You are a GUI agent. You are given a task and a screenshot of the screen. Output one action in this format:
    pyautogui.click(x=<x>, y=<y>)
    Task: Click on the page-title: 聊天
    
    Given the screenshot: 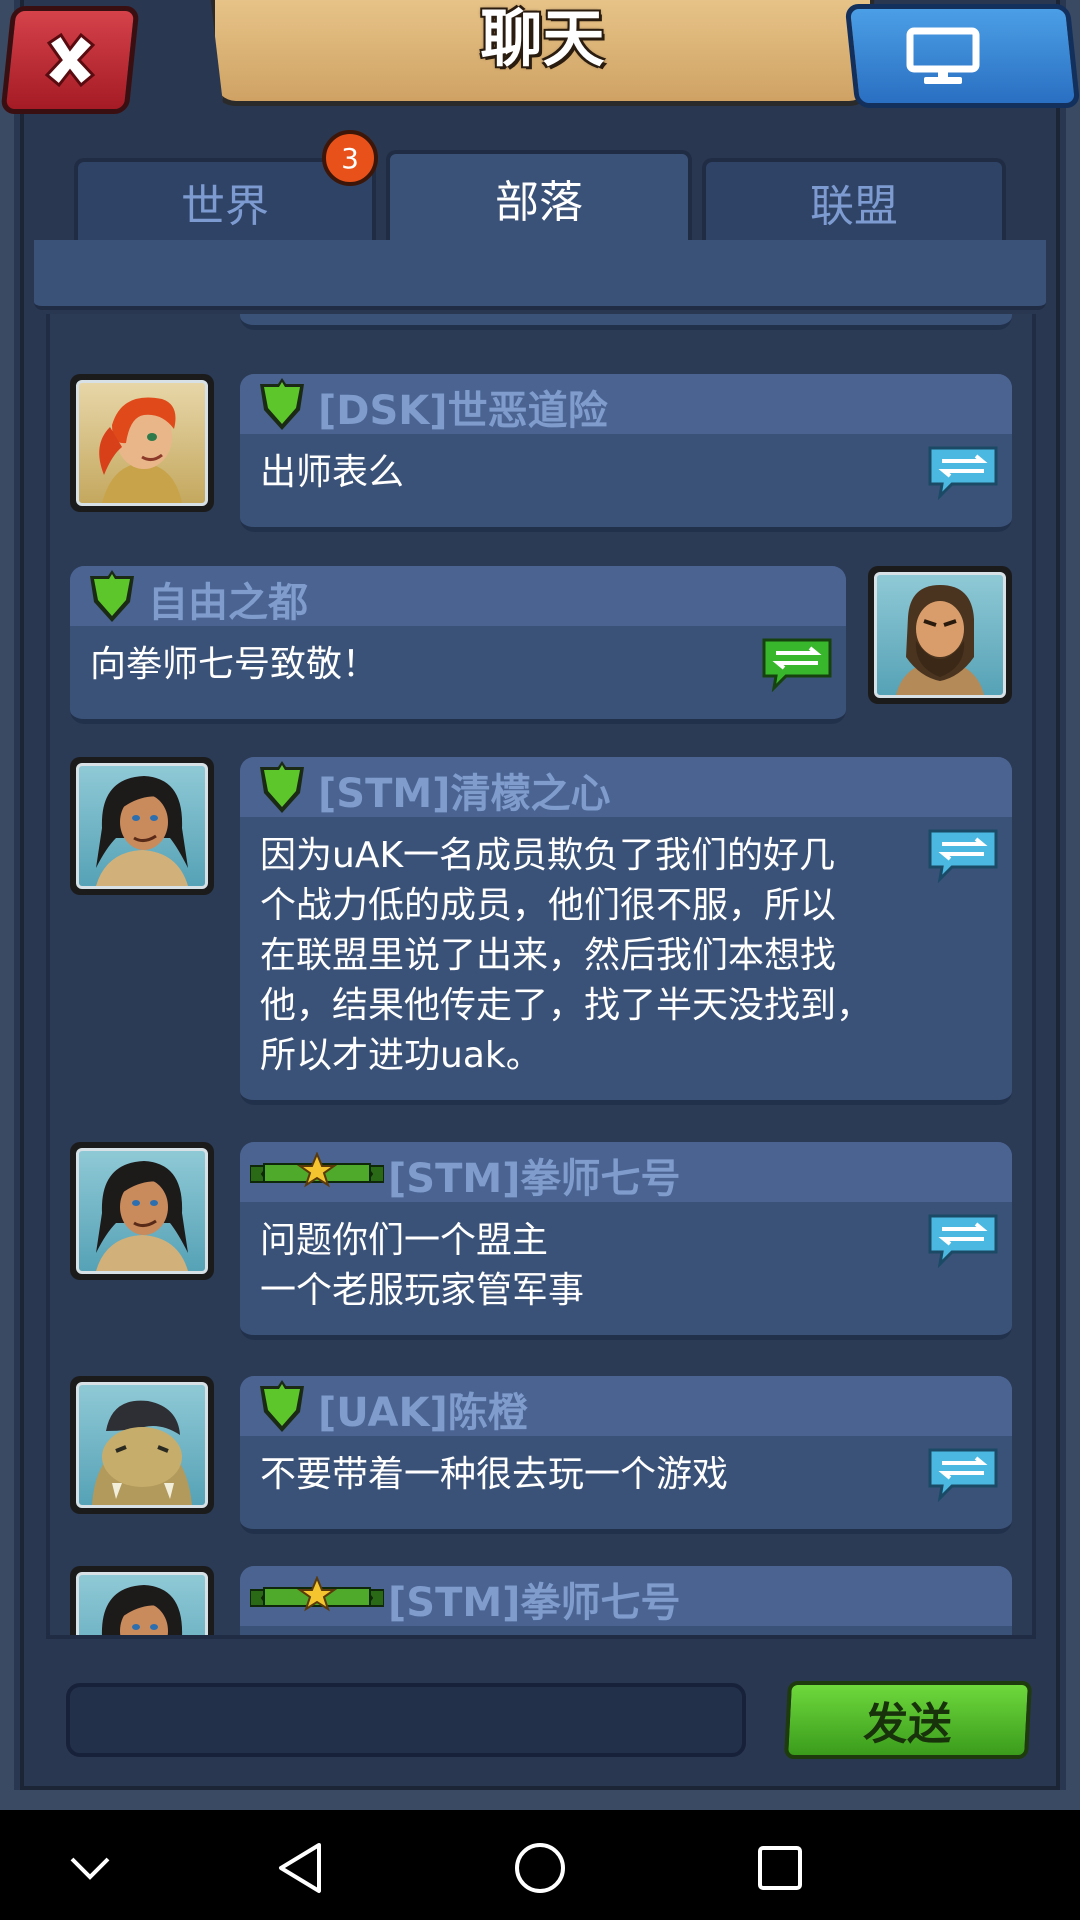 What is the action you would take?
    pyautogui.click(x=542, y=38)
    